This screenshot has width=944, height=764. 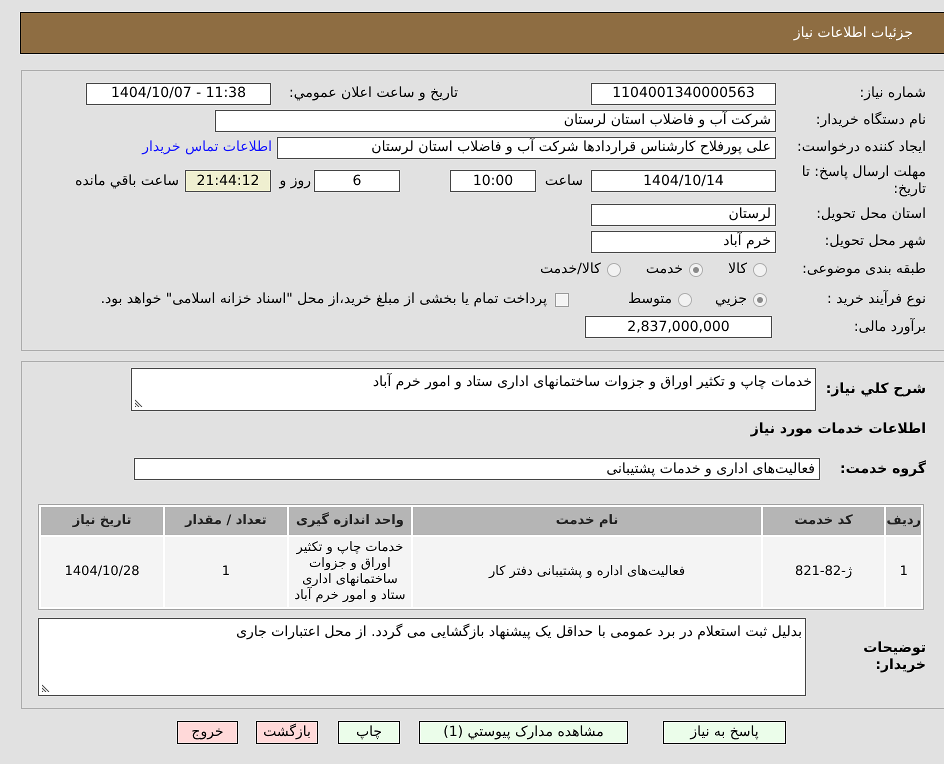 What do you see at coordinates (665, 269) in the screenshot?
I see `radio-label: خدمت` at bounding box center [665, 269].